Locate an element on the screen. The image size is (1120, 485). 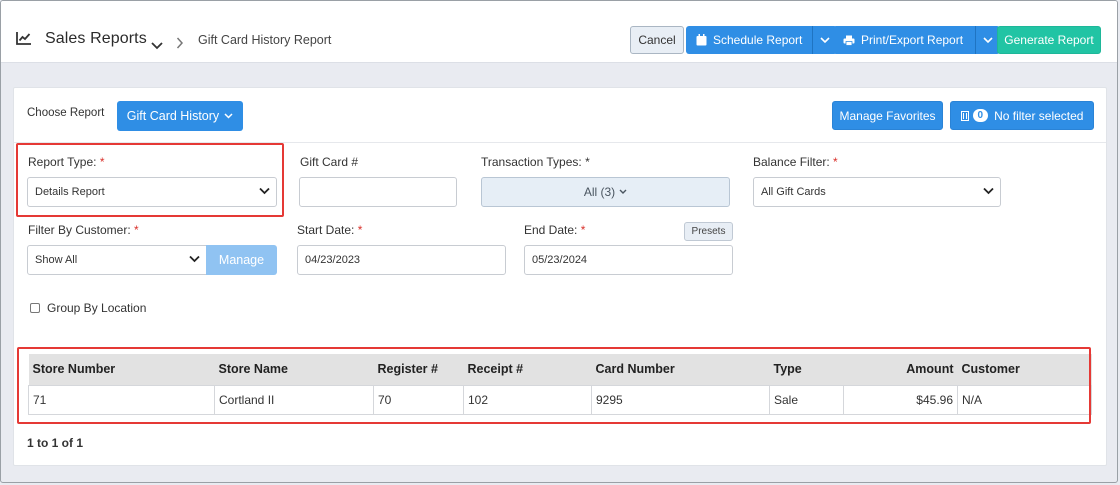
schedule-report-main: Schedule Report is located at coordinates (750, 40).